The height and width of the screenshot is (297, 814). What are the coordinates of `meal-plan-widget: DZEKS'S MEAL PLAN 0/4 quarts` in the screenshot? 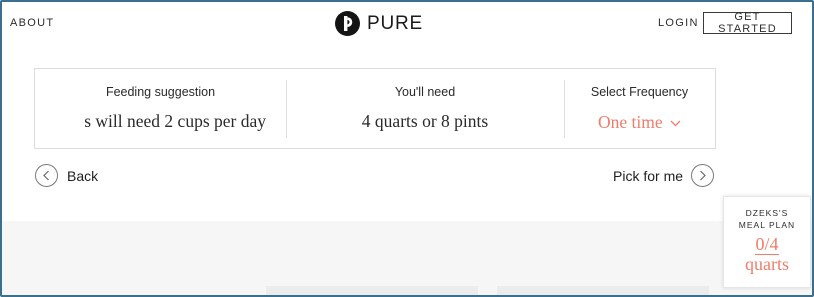 It's located at (767, 242).